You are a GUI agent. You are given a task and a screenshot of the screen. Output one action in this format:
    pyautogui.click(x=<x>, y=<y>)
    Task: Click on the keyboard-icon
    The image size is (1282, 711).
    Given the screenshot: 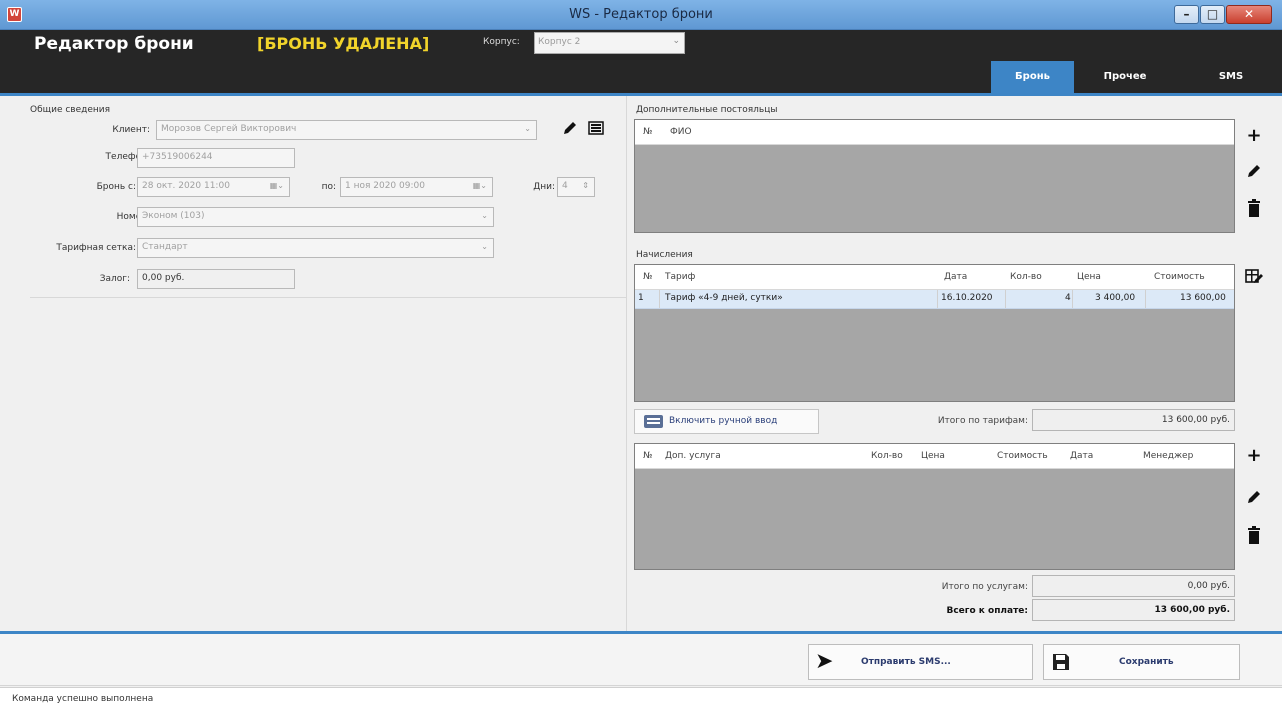 What is the action you would take?
    pyautogui.click(x=653, y=421)
    